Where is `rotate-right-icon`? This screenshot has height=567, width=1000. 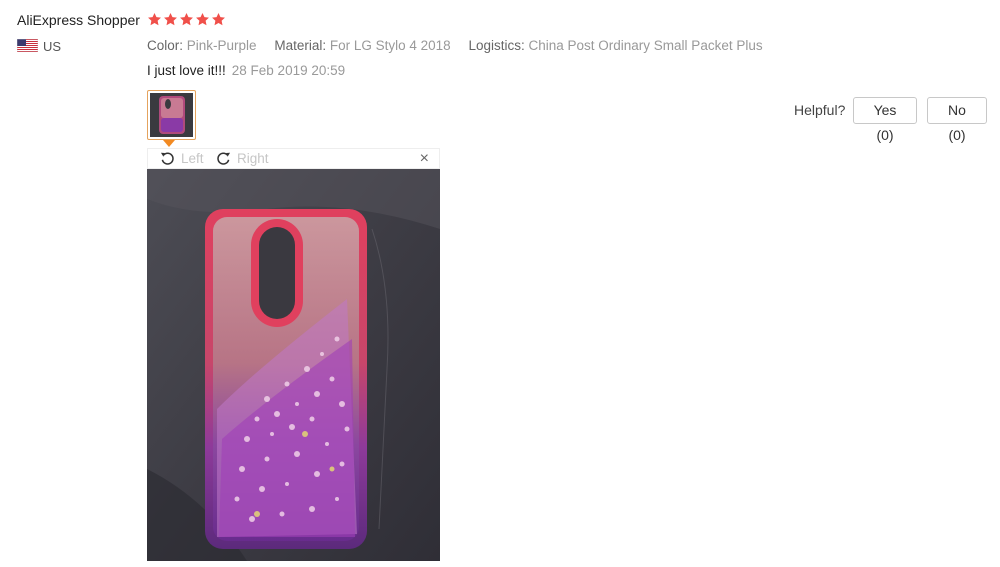
rotate-right-icon is located at coordinates (224, 158).